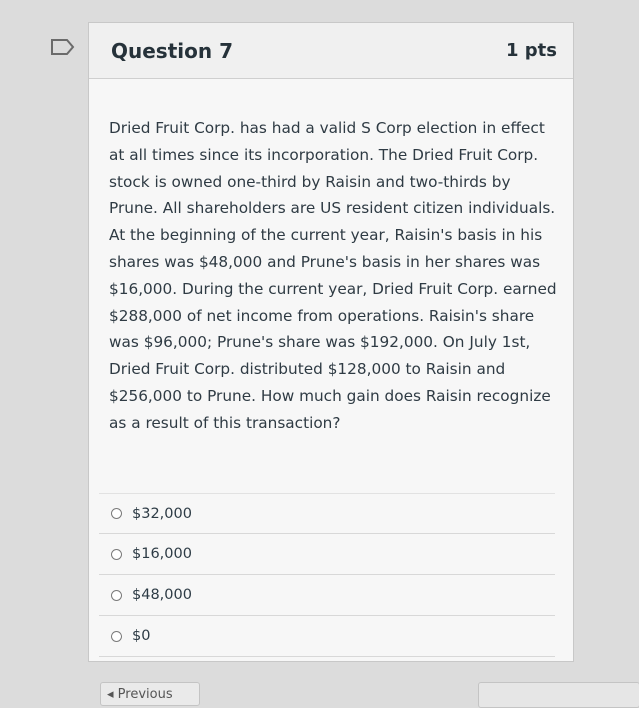 This screenshot has width=639, height=708. I want to click on answer-option: $0, so click(327, 636).